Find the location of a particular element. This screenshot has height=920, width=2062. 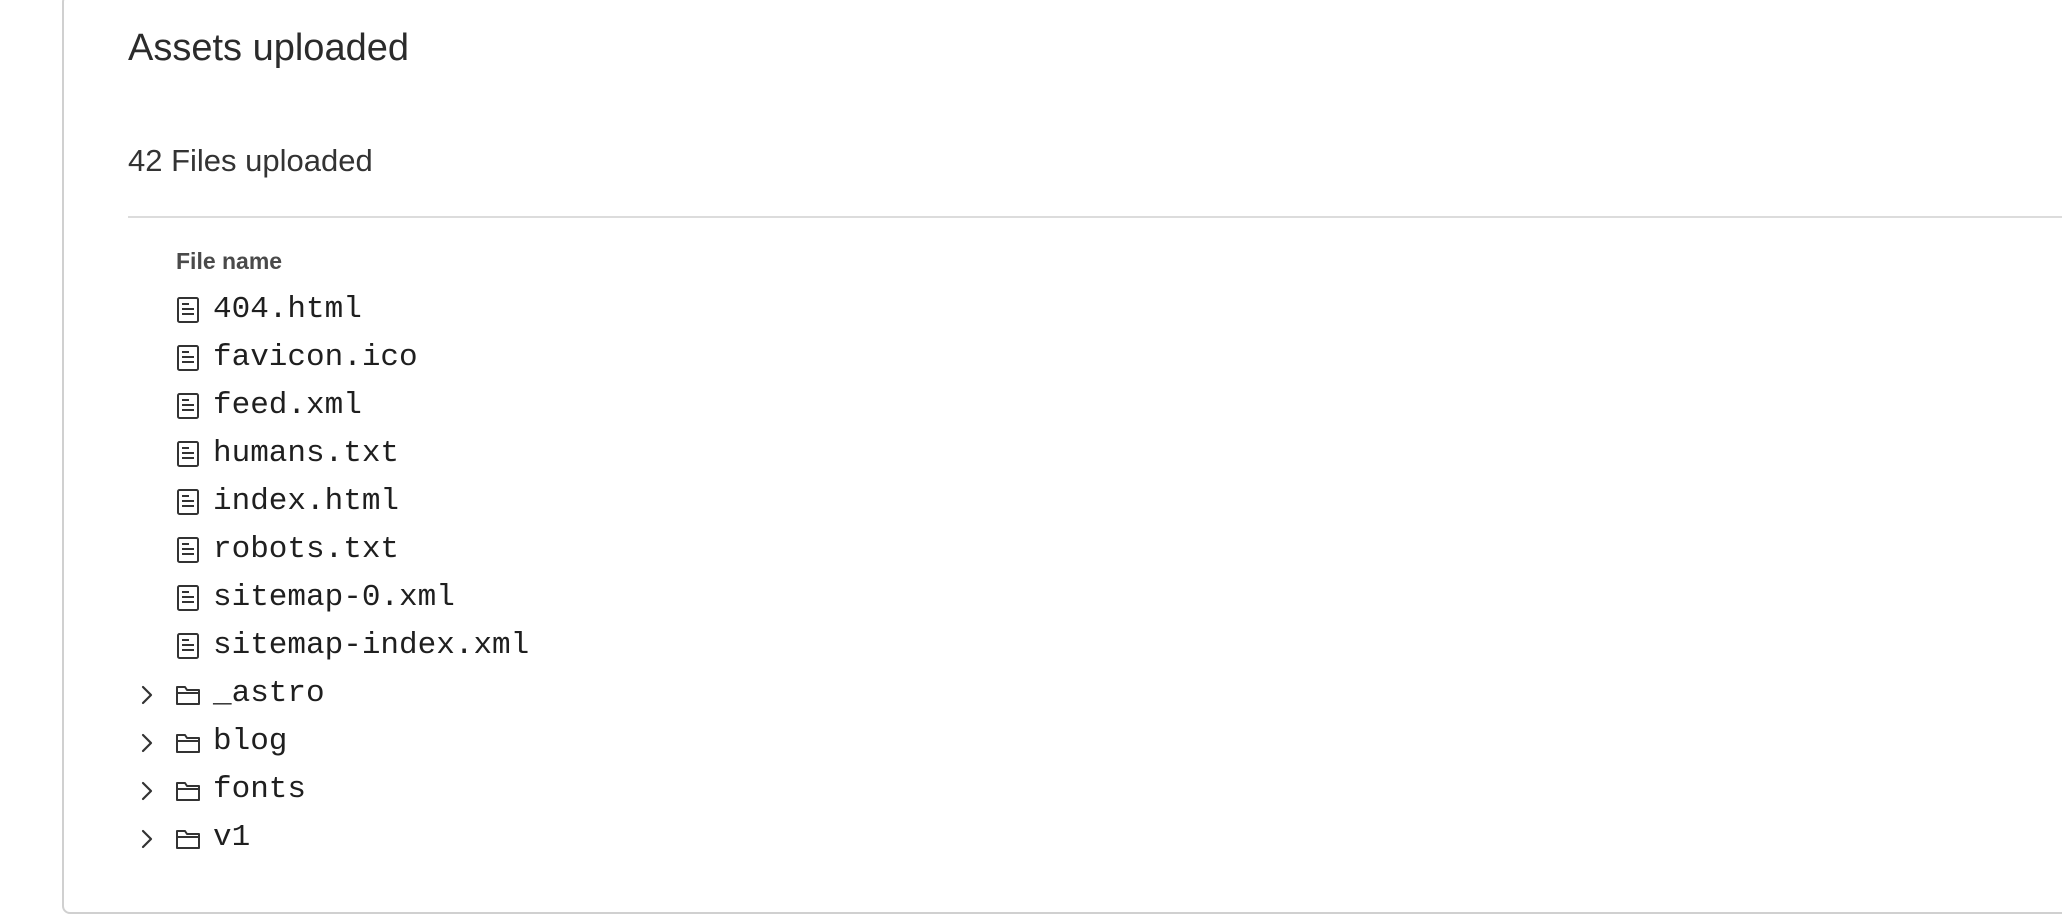

file-row: sitemap-index.xml is located at coordinates (1078, 646).